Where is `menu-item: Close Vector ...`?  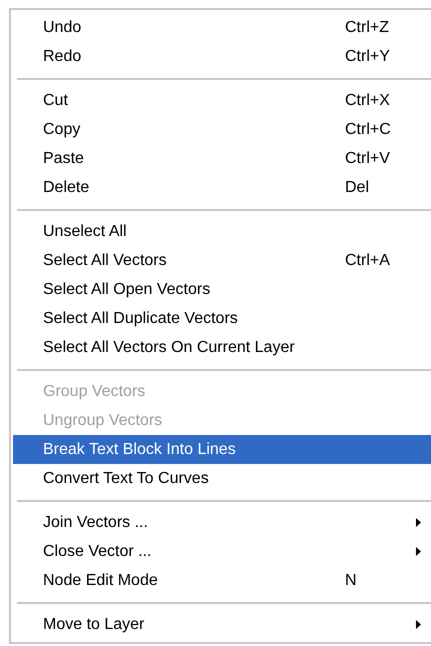 menu-item: Close Vector ... is located at coordinates (222, 551).